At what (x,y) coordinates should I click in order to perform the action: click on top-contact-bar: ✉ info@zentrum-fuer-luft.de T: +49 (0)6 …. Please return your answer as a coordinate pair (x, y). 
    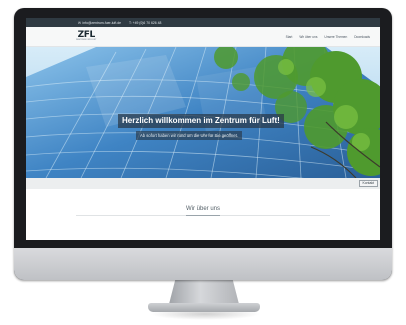
    Looking at the image, I should click on (203, 22).